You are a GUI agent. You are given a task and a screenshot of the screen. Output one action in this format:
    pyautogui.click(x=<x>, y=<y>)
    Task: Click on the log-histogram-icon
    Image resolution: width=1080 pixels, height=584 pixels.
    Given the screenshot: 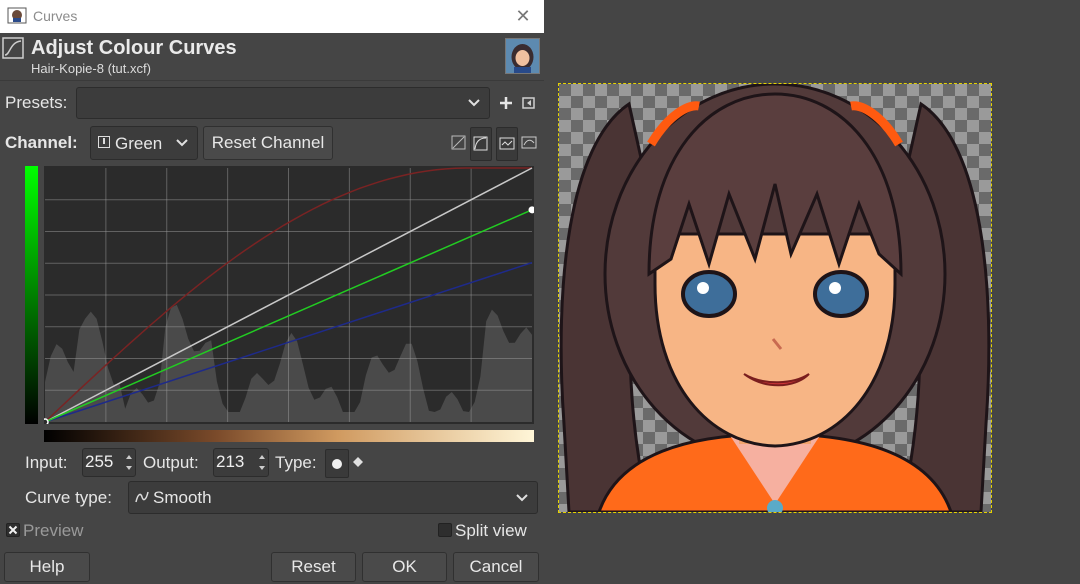 What is the action you would take?
    pyautogui.click(x=480, y=143)
    